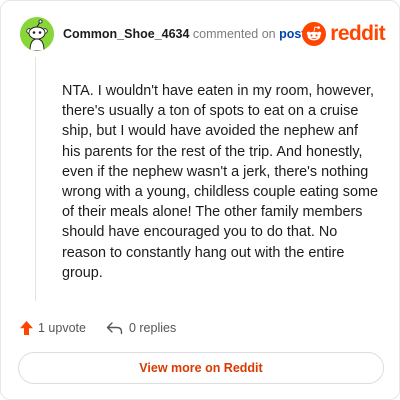 This screenshot has height=400, width=400. I want to click on upvote-arrow-icon, so click(26, 328).